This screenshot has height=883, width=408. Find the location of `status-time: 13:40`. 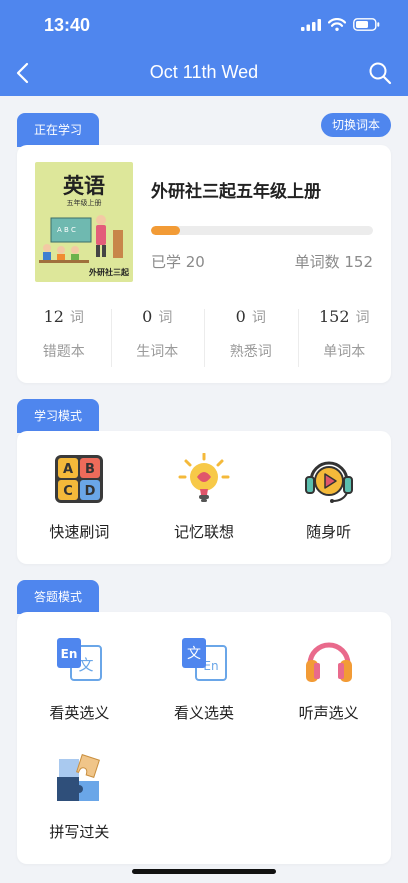

status-time: 13:40 is located at coordinates (67, 25).